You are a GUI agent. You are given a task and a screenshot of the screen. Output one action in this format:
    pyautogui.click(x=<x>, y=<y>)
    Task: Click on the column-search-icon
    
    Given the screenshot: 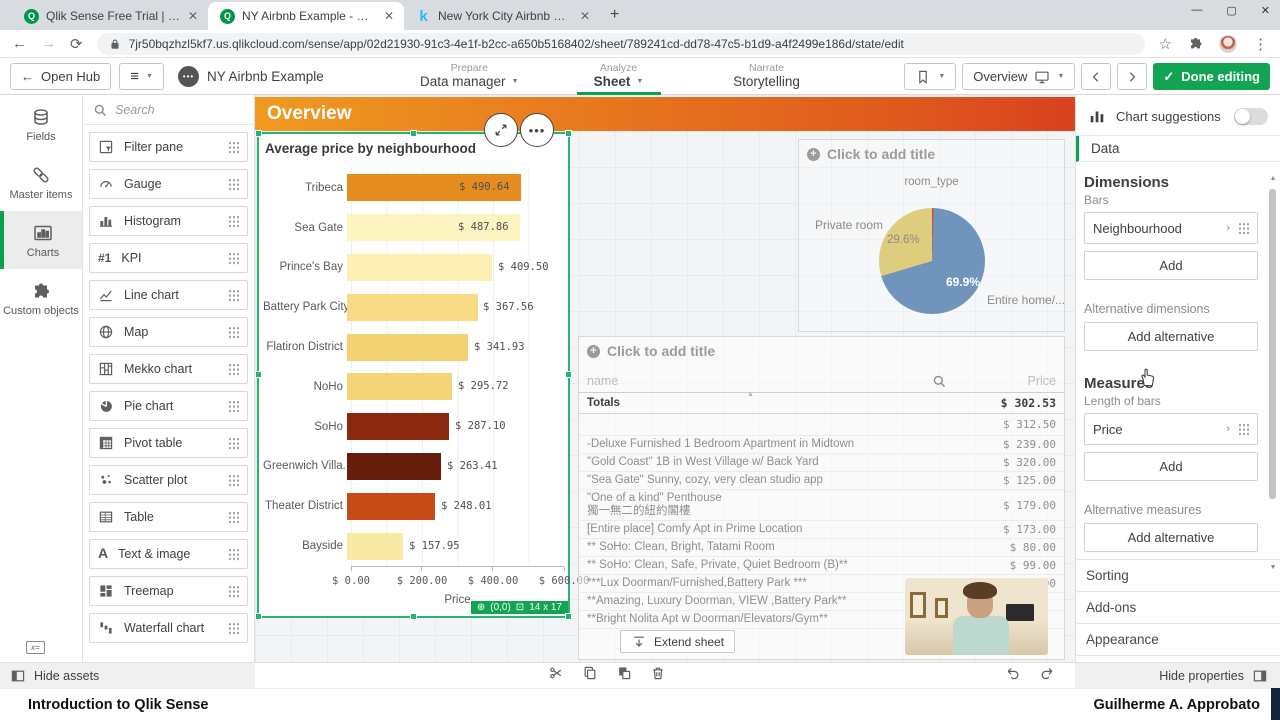 What is the action you would take?
    pyautogui.click(x=939, y=381)
    